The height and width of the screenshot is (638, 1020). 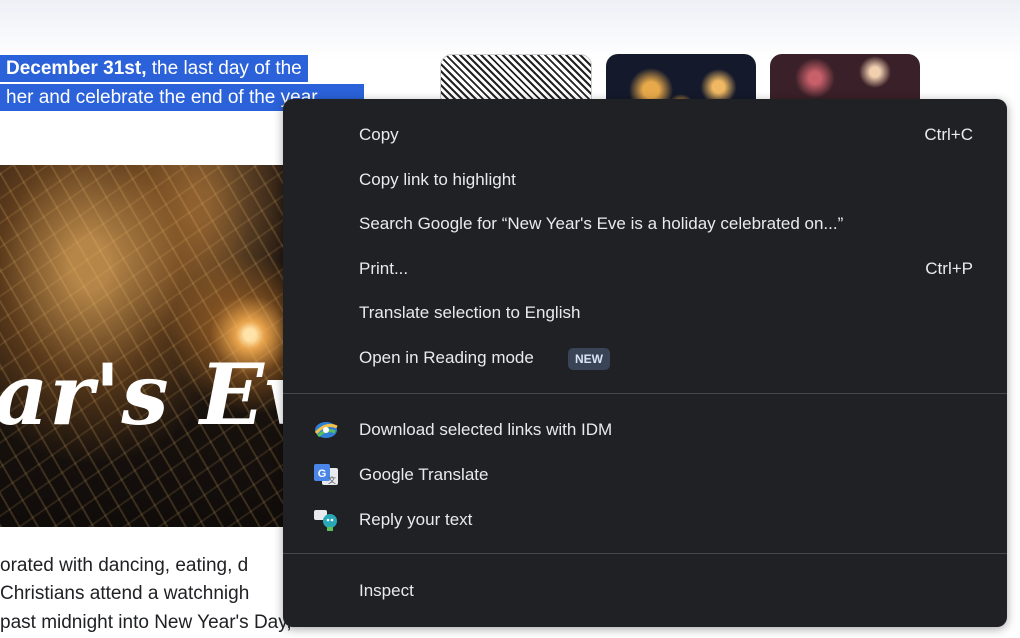 What do you see at coordinates (645, 520) in the screenshot?
I see `menu-item-reply-text: Reply your text` at bounding box center [645, 520].